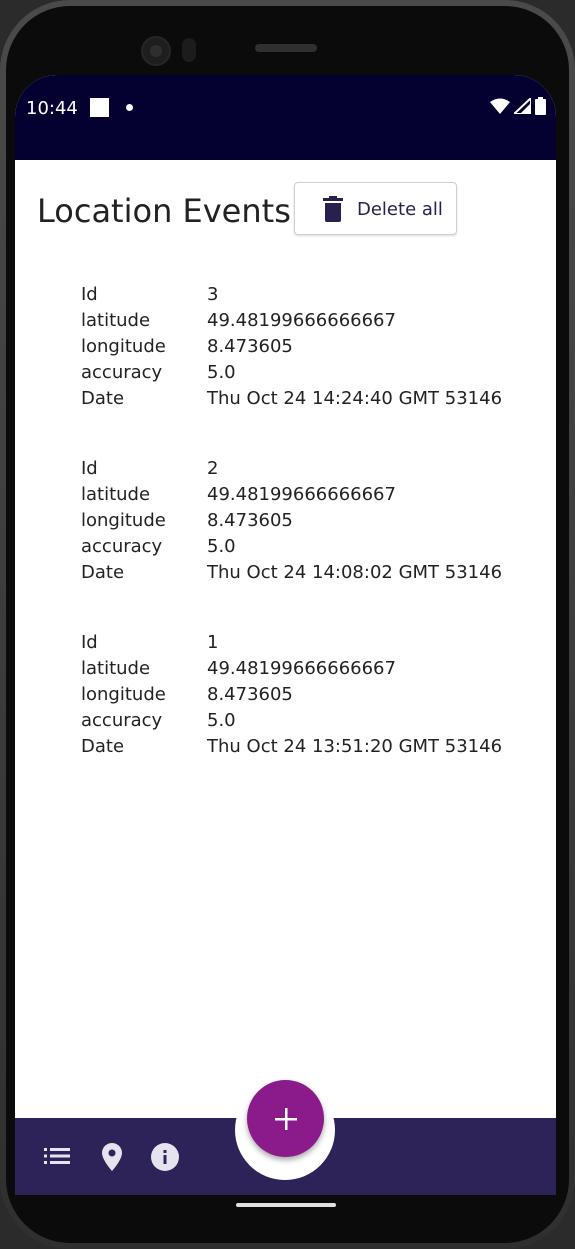 Image resolution: width=575 pixels, height=1249 pixels. I want to click on proximity-sensor, so click(189, 50).